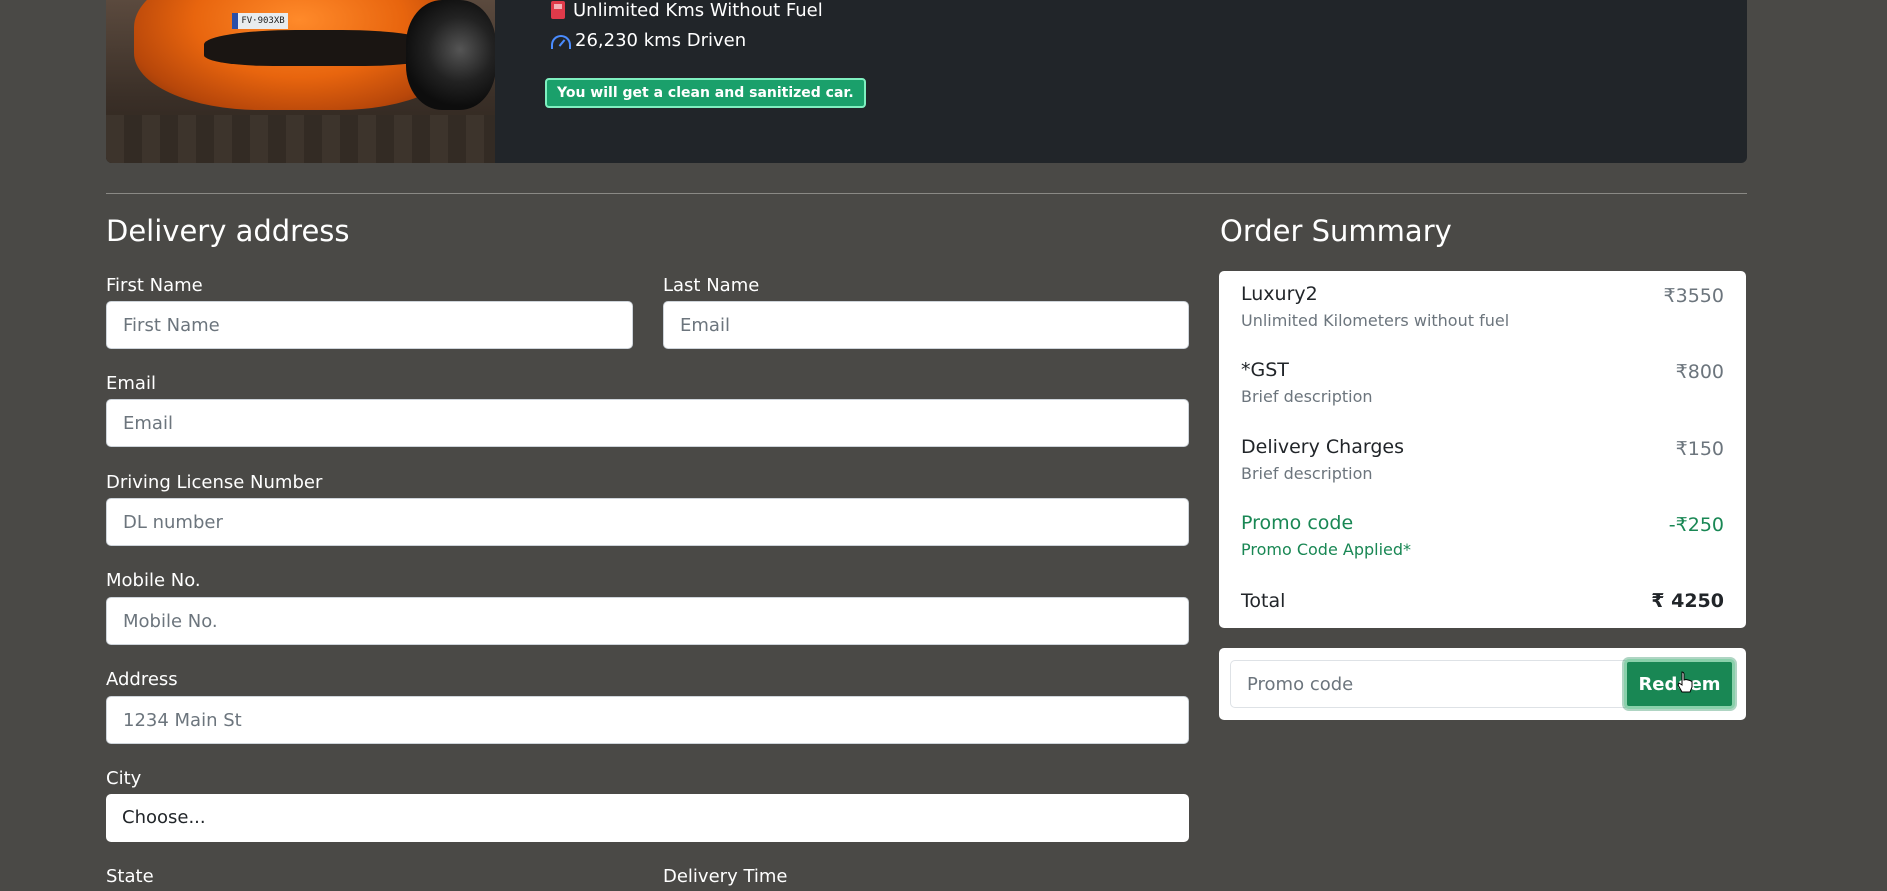  I want to click on car-image-ground, so click(300, 139).